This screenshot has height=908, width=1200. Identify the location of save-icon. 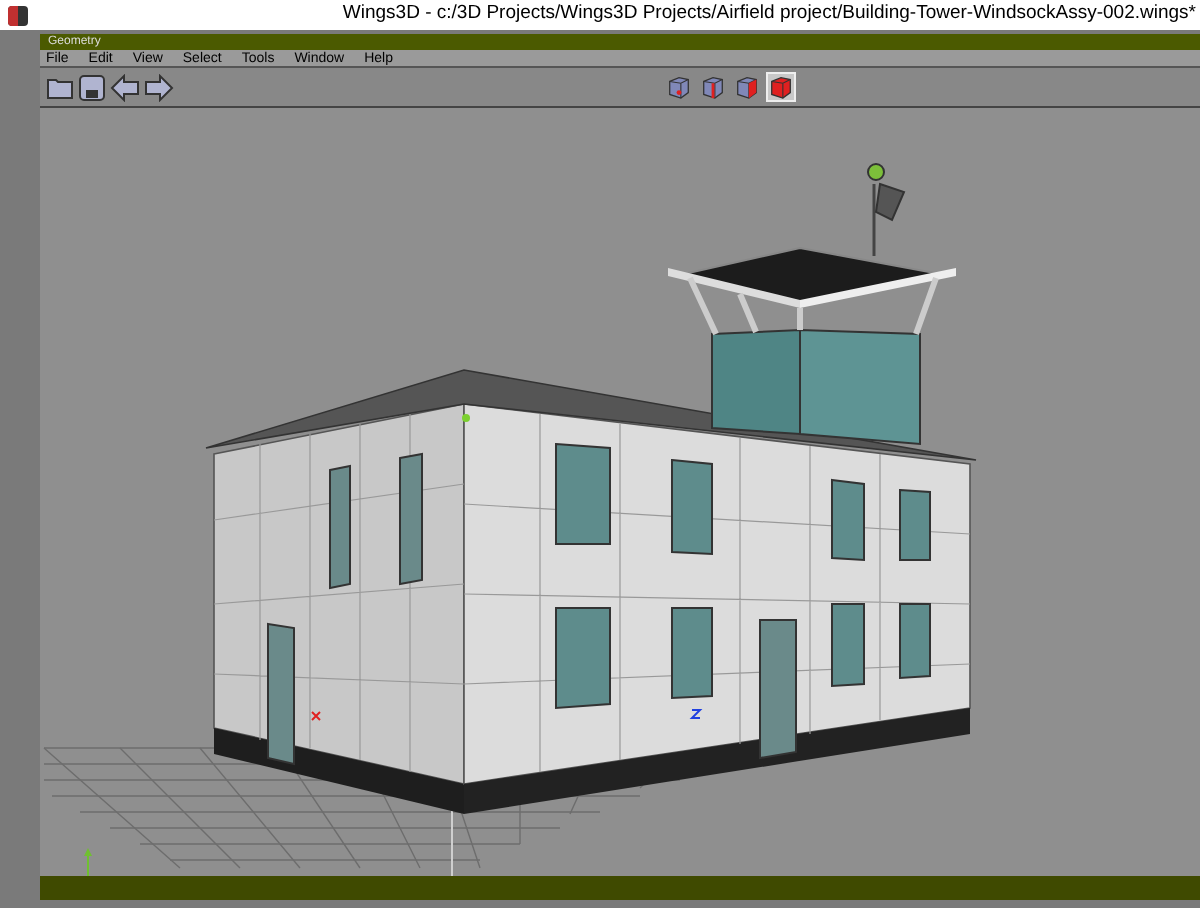
(92, 87).